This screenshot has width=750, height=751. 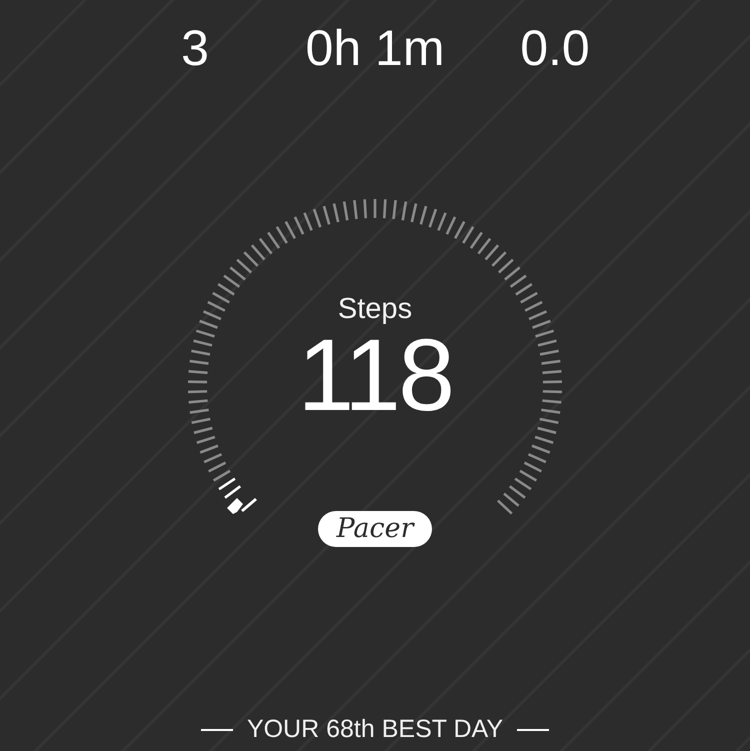 I want to click on stat-value: 3, so click(x=195, y=48).